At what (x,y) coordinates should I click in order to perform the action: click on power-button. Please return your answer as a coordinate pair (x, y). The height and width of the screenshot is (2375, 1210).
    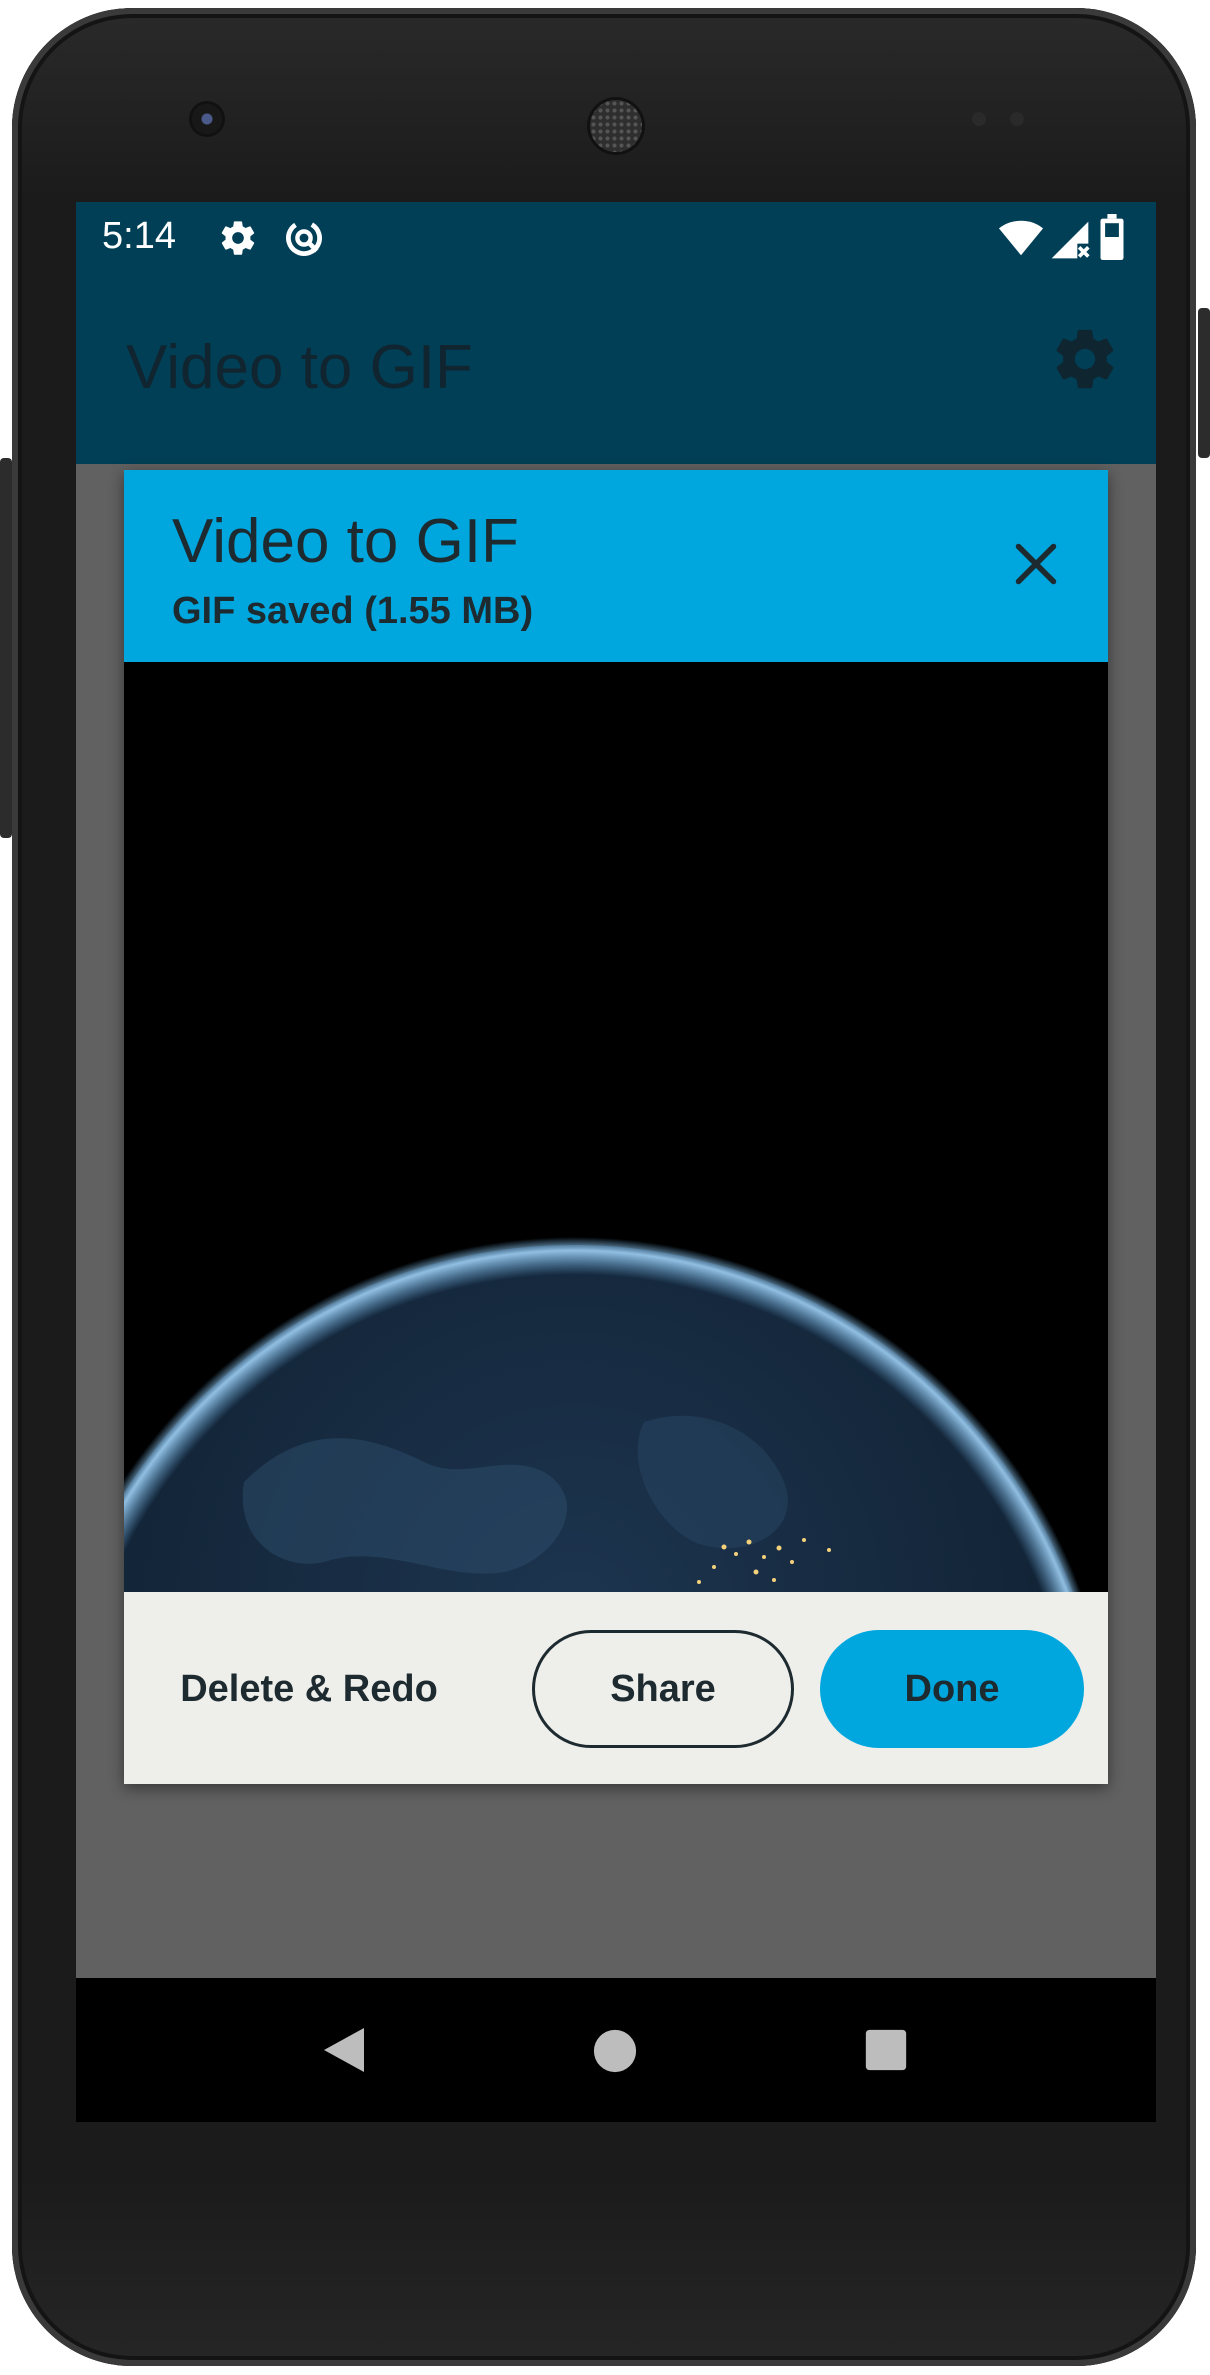
    Looking at the image, I should click on (1204, 383).